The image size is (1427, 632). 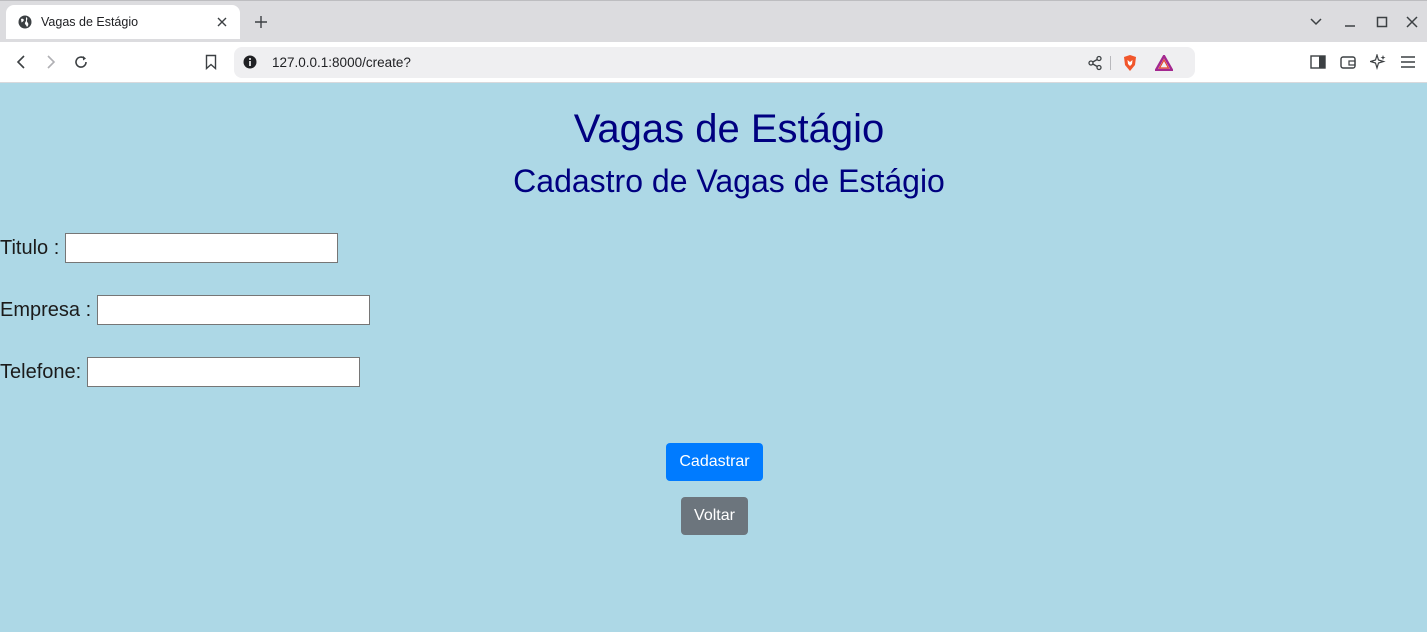 What do you see at coordinates (341, 62) in the screenshot?
I see `url-text: 127.0.0.1:8000/create?` at bounding box center [341, 62].